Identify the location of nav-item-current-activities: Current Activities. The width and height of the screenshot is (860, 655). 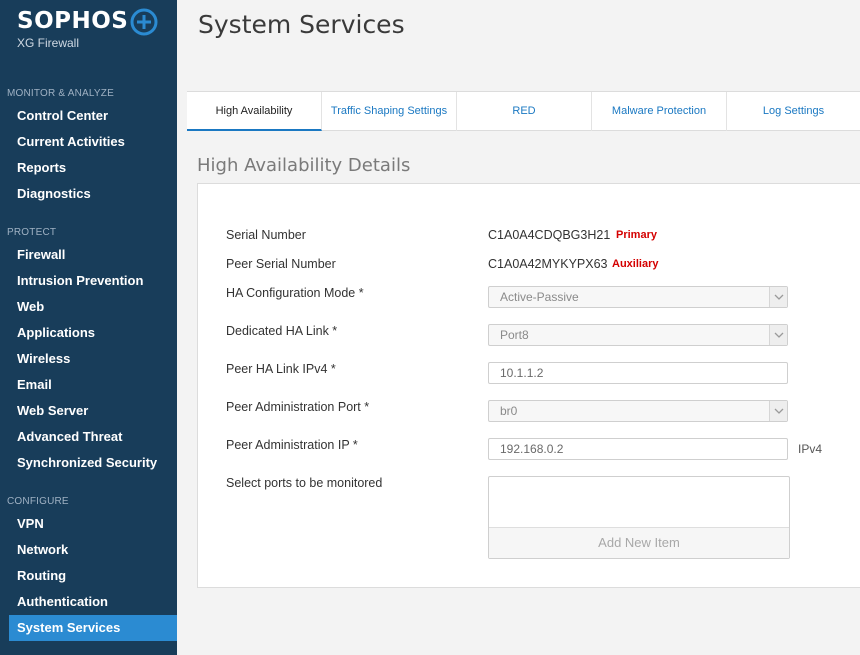
(88, 142).